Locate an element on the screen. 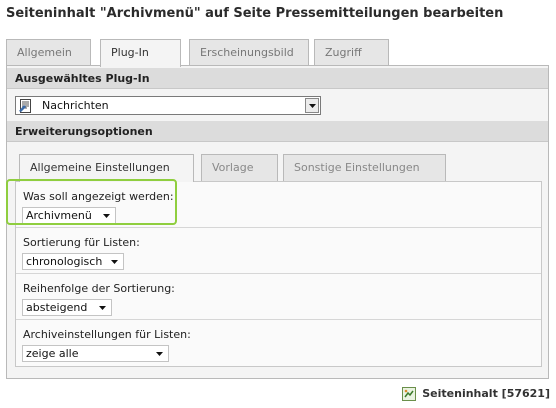  content-element-icon is located at coordinates (409, 394).